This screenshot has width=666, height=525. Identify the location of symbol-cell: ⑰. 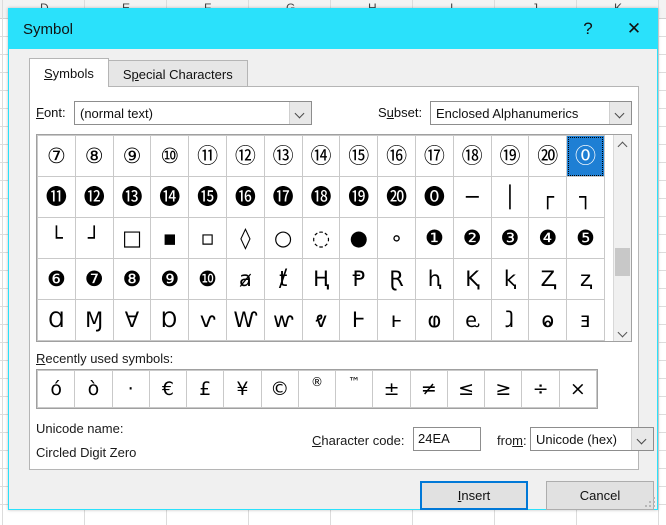
(434, 156).